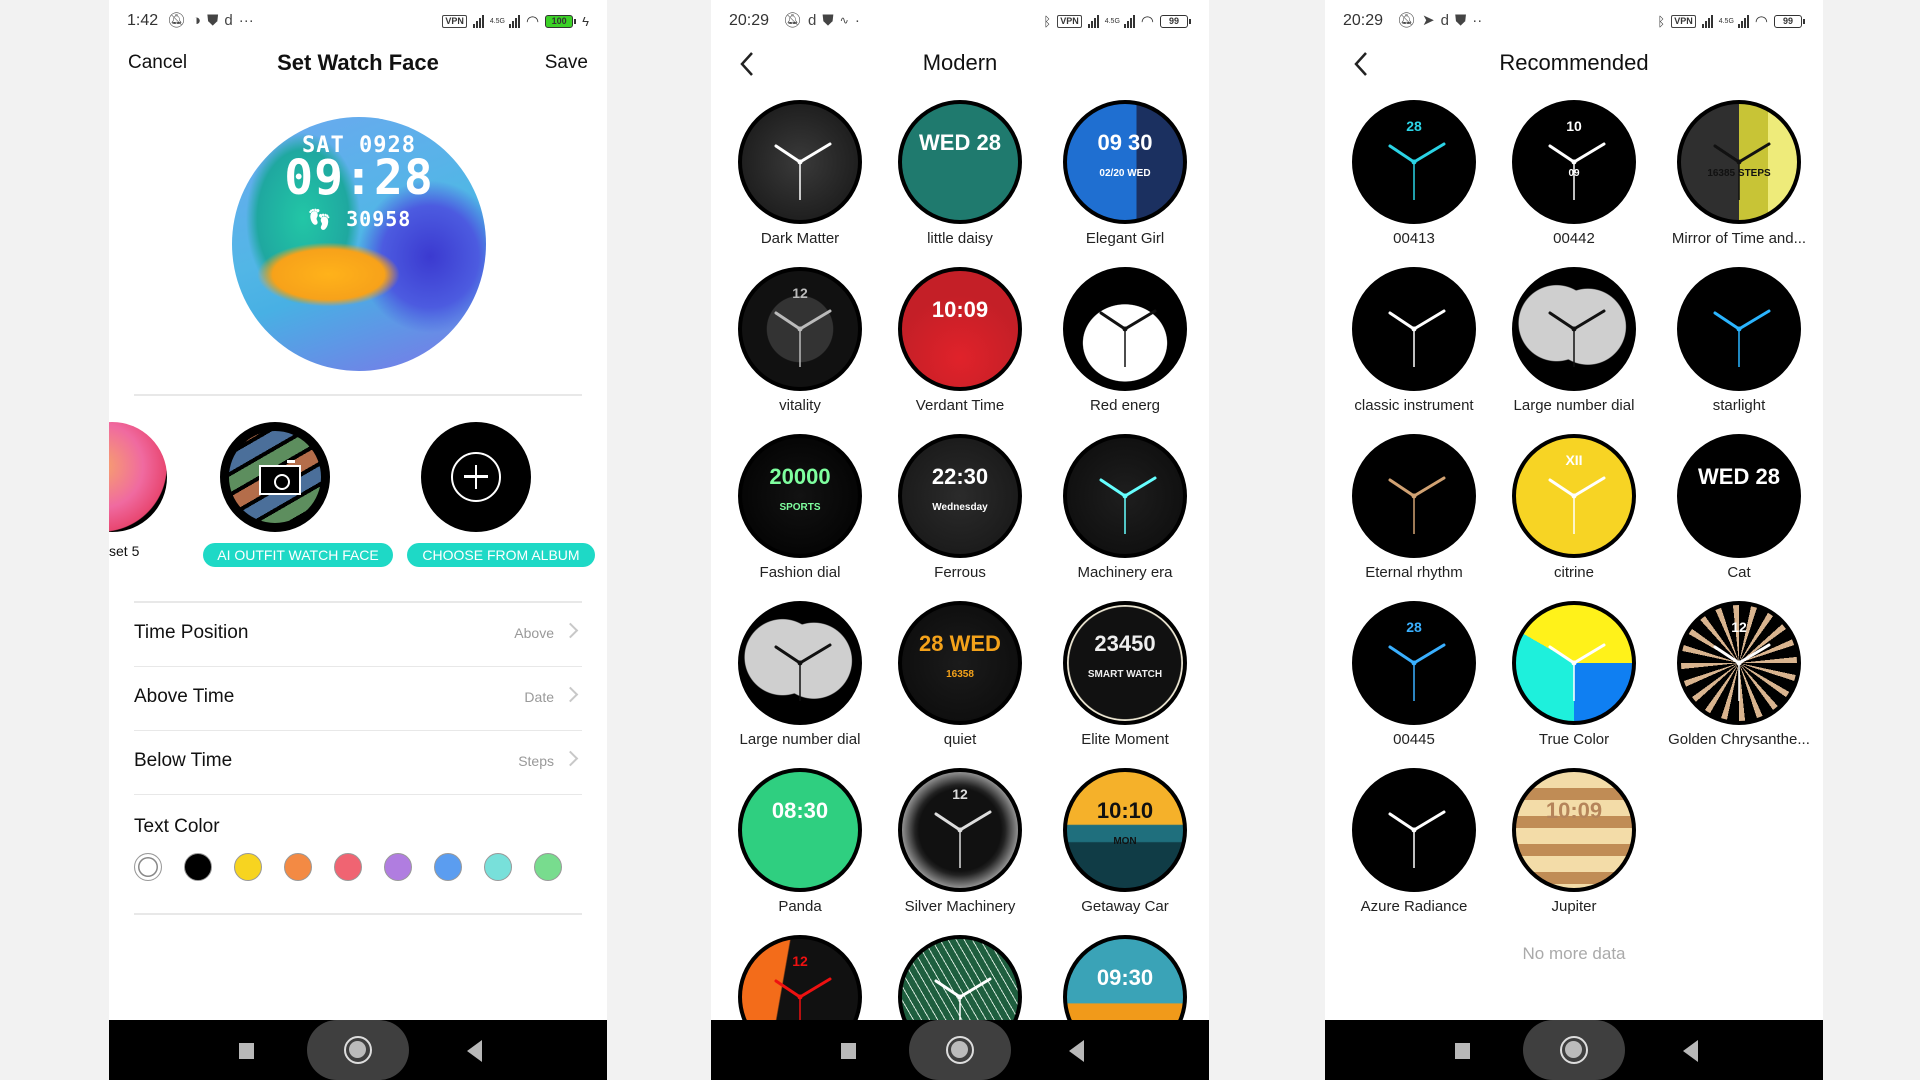 The image size is (1920, 1080). I want to click on page-title: Recommended, so click(1574, 62).